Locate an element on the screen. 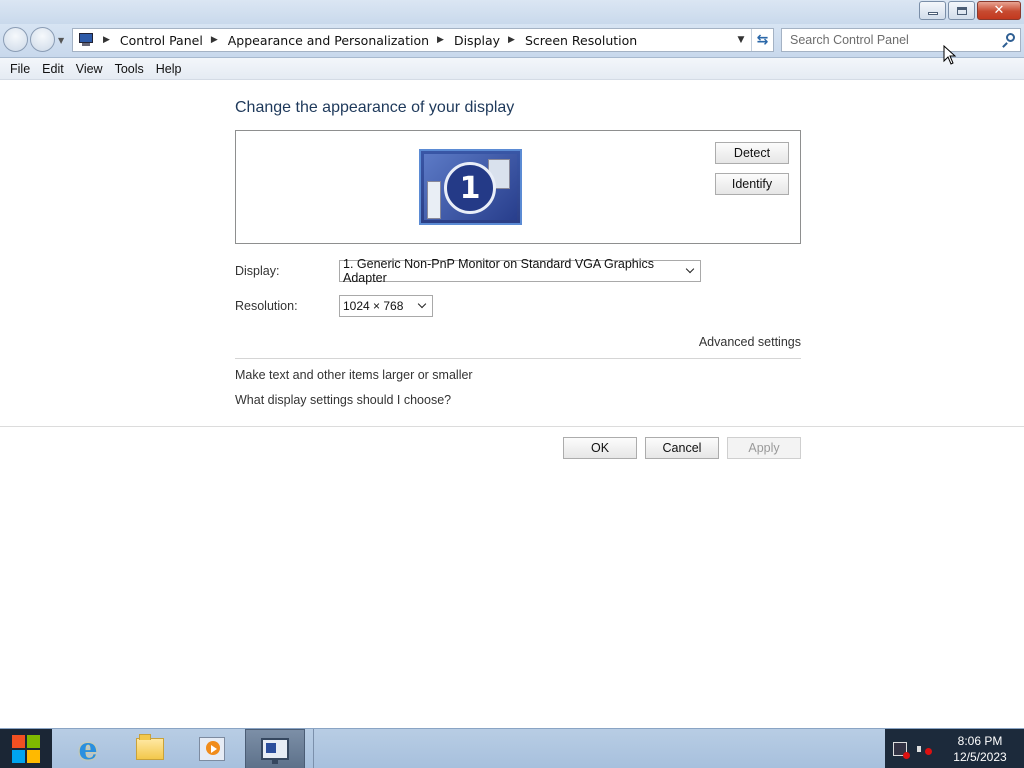 The image size is (1024, 768). clock-time: 8:06 PM is located at coordinates (980, 741).